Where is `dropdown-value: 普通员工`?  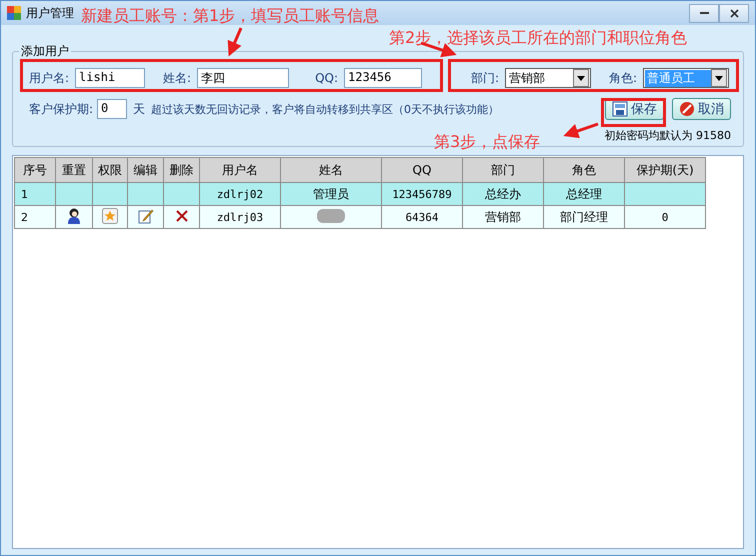
dropdown-value: 普通员工 is located at coordinates (678, 78).